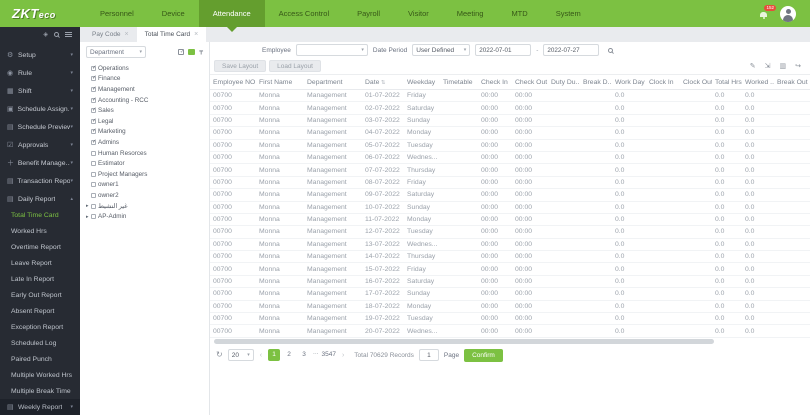  What do you see at coordinates (428, 355) in the screenshot?
I see `page-jump-input` at bounding box center [428, 355].